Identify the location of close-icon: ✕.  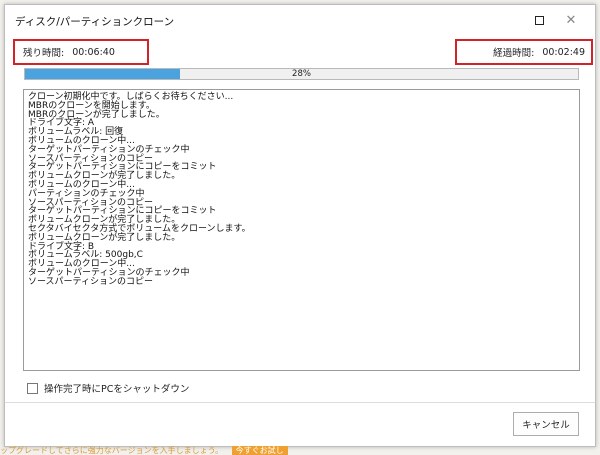
(571, 20).